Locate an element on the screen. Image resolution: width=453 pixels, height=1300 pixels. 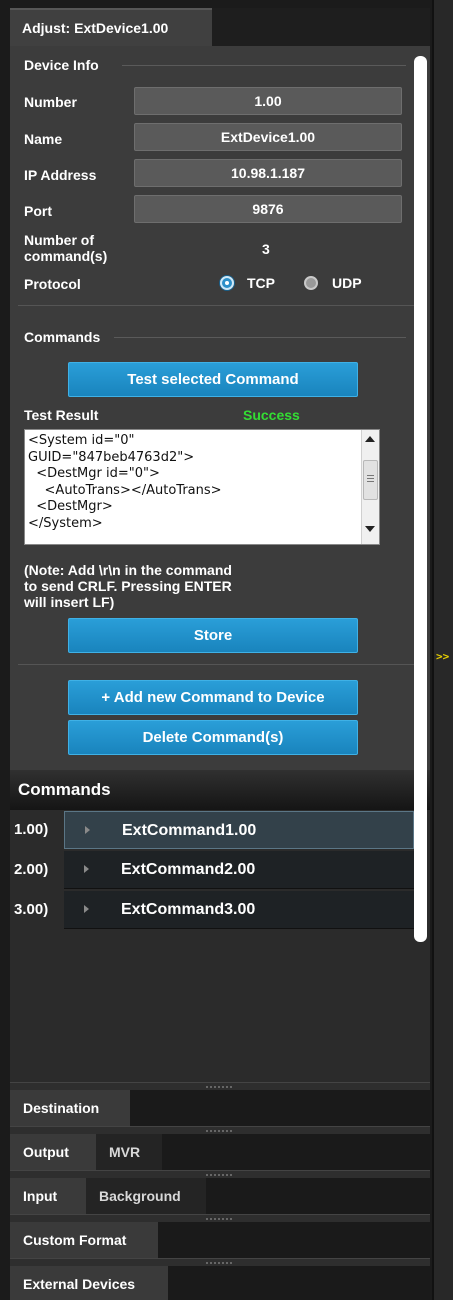
external-devices-tab-bar: External Devices is located at coordinates (220, 1283).